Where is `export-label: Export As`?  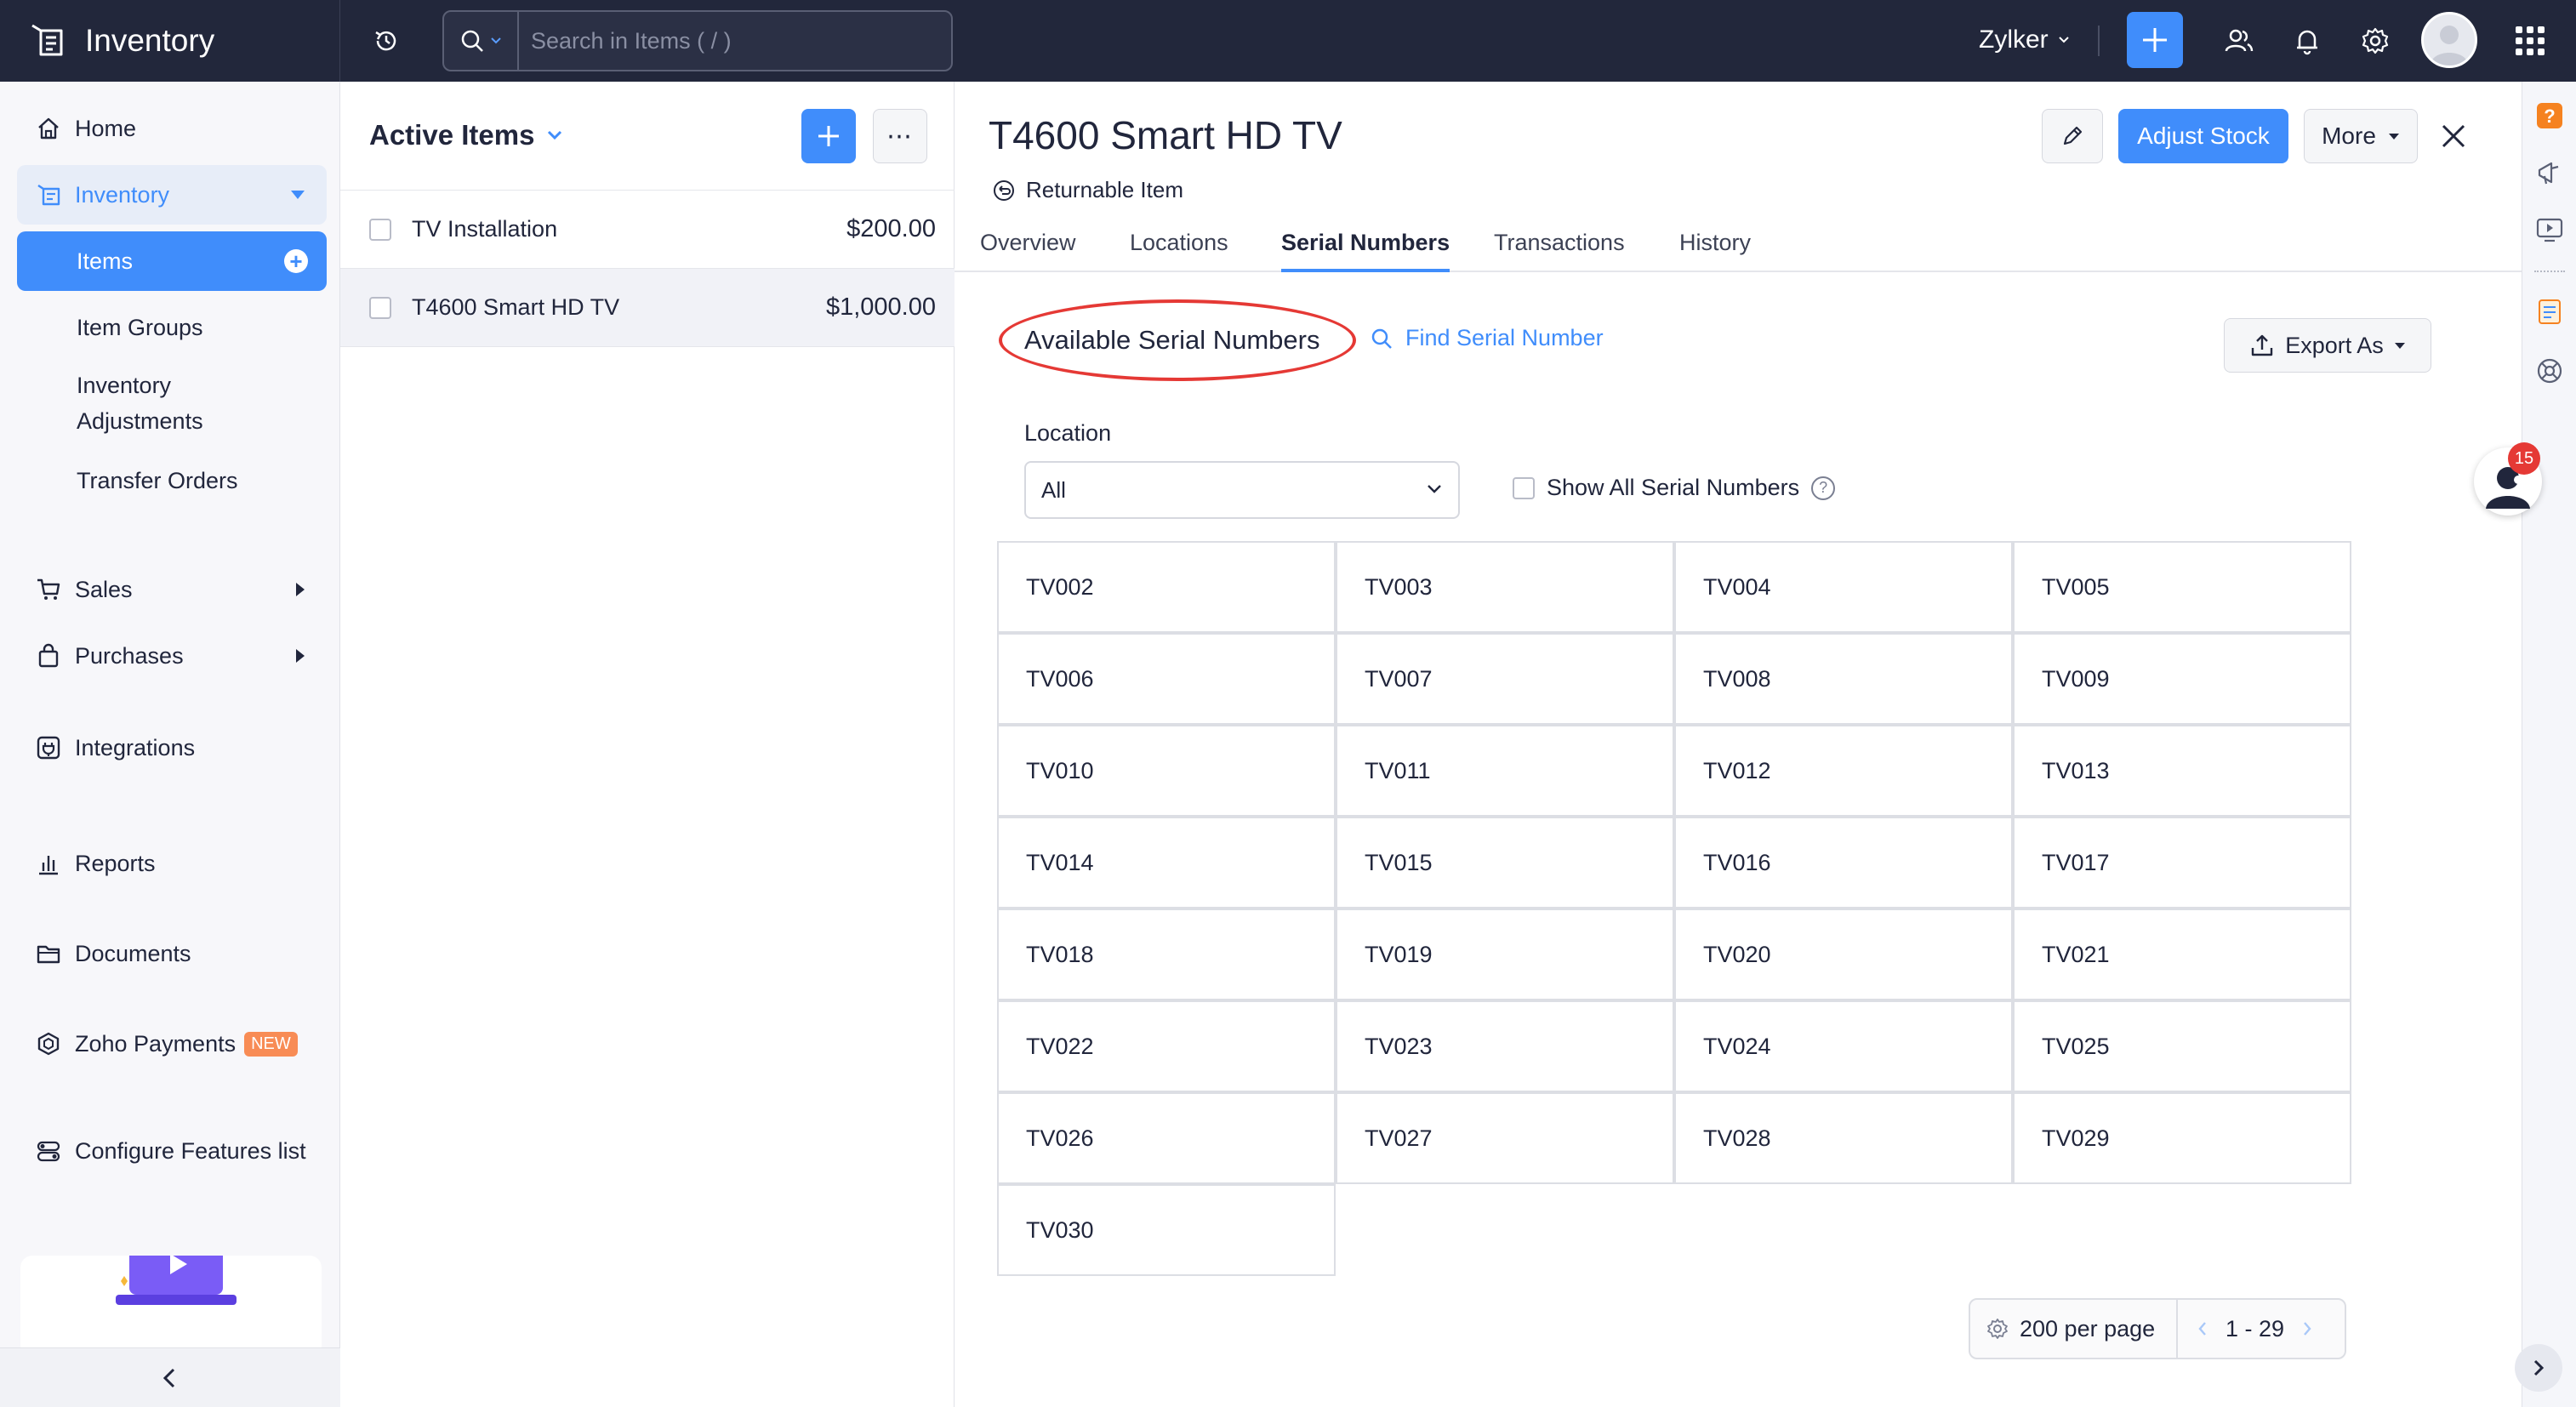
export-label: Export As is located at coordinates (2334, 345).